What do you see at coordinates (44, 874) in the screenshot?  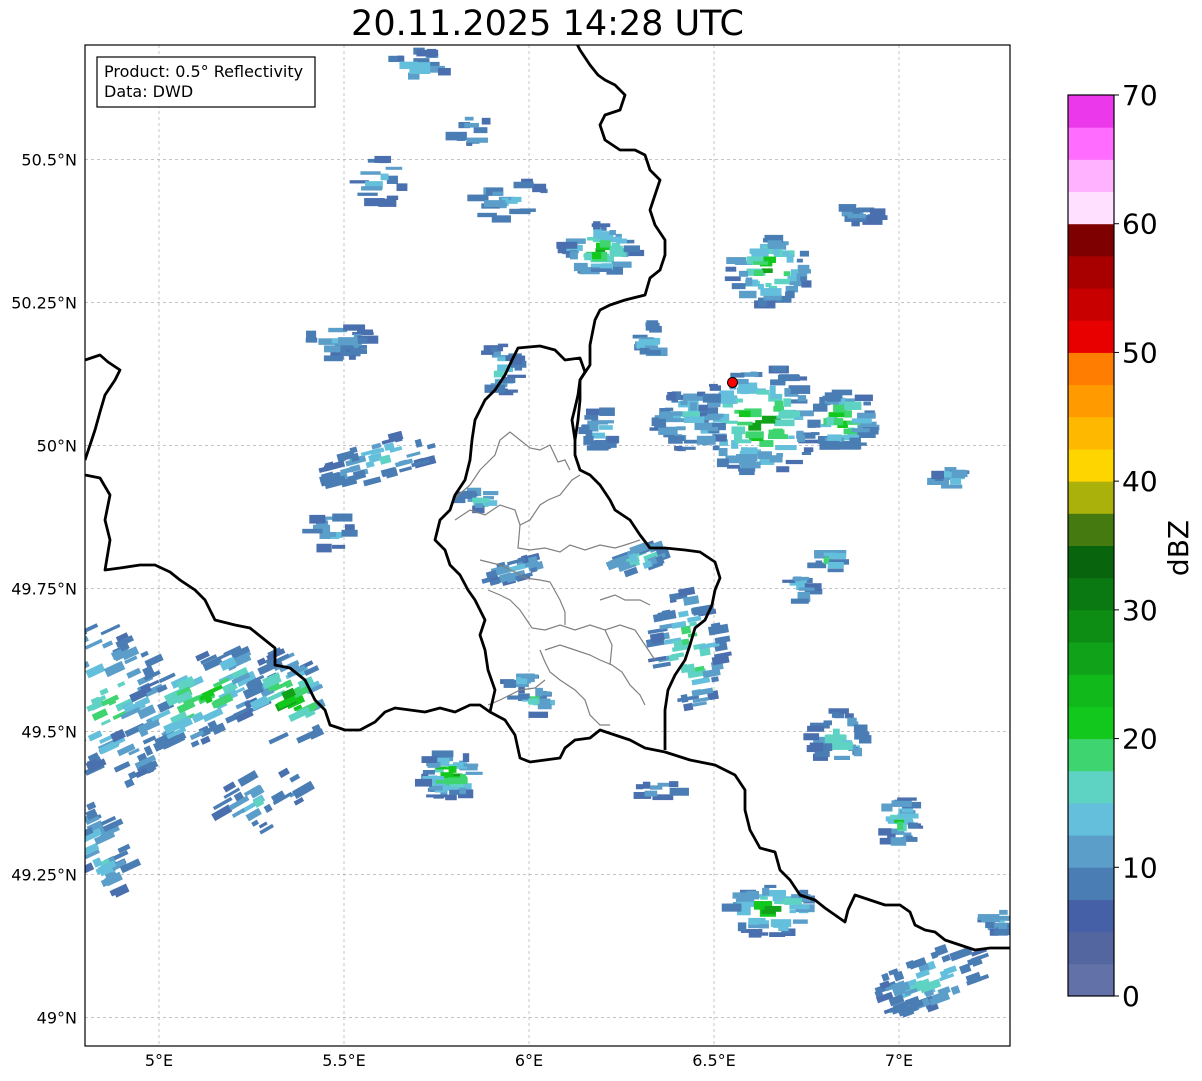 I see `lat-tick-label: 49.25°N` at bounding box center [44, 874].